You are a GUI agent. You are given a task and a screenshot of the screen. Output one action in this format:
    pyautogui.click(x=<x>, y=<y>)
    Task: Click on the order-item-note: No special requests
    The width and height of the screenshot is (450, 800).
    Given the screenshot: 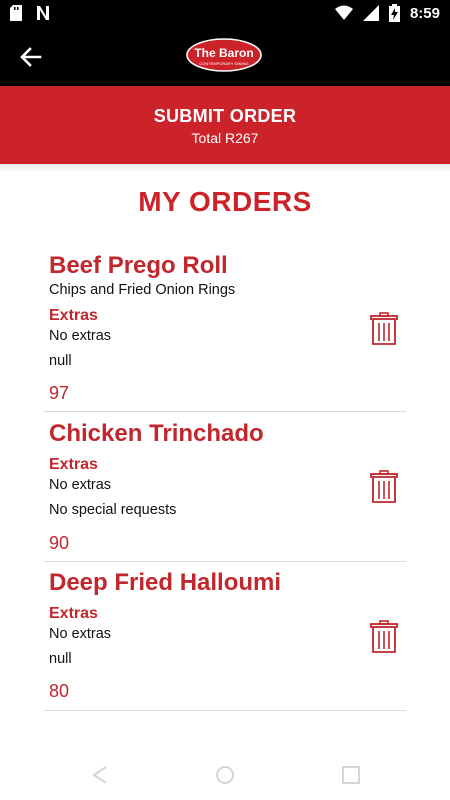 What is the action you would take?
    pyautogui.click(x=113, y=510)
    